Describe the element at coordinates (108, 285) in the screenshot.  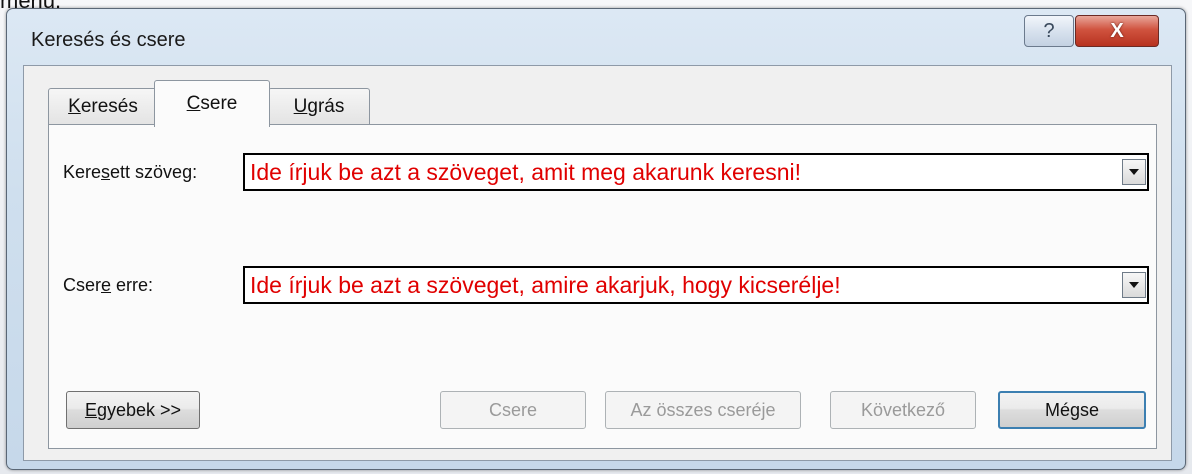
I see `replace-with-label: Csere erre:` at that location.